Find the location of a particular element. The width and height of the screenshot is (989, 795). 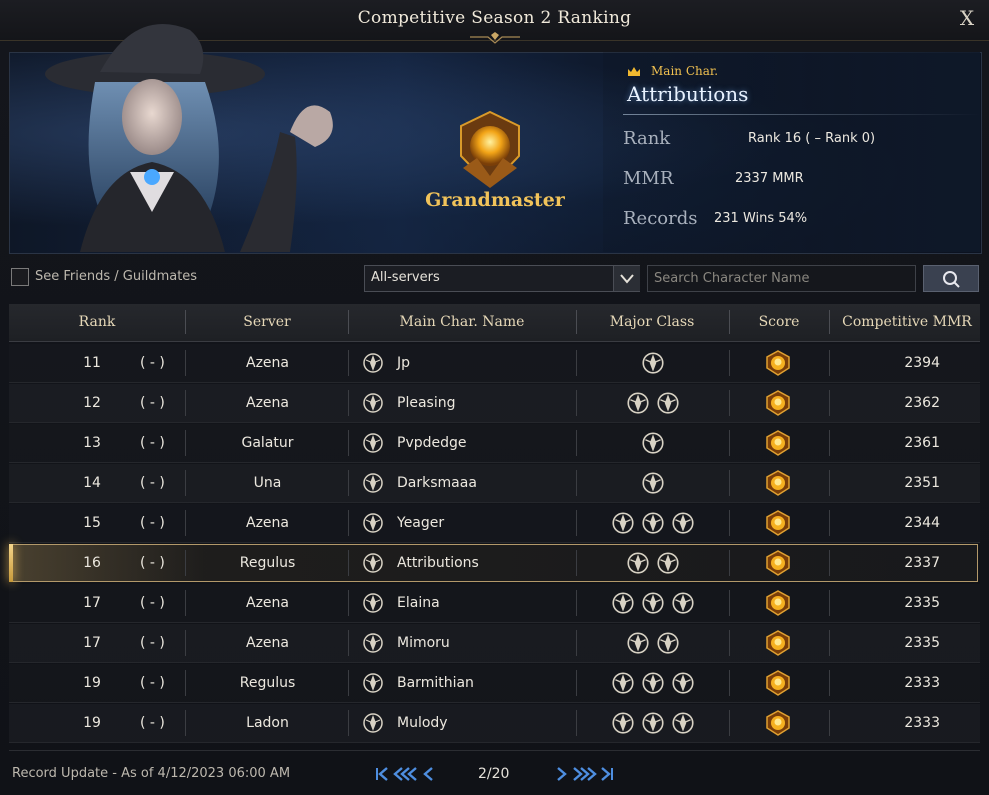

character-name-cell: Pvpdedge is located at coordinates (432, 443).